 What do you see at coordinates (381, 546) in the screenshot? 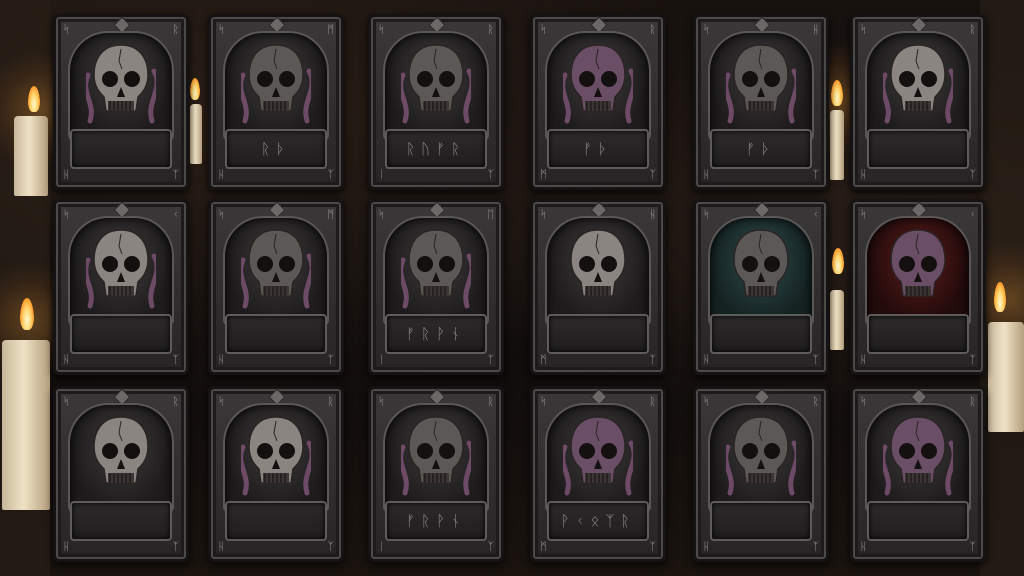
I see `corner-rune: ᛁ` at bounding box center [381, 546].